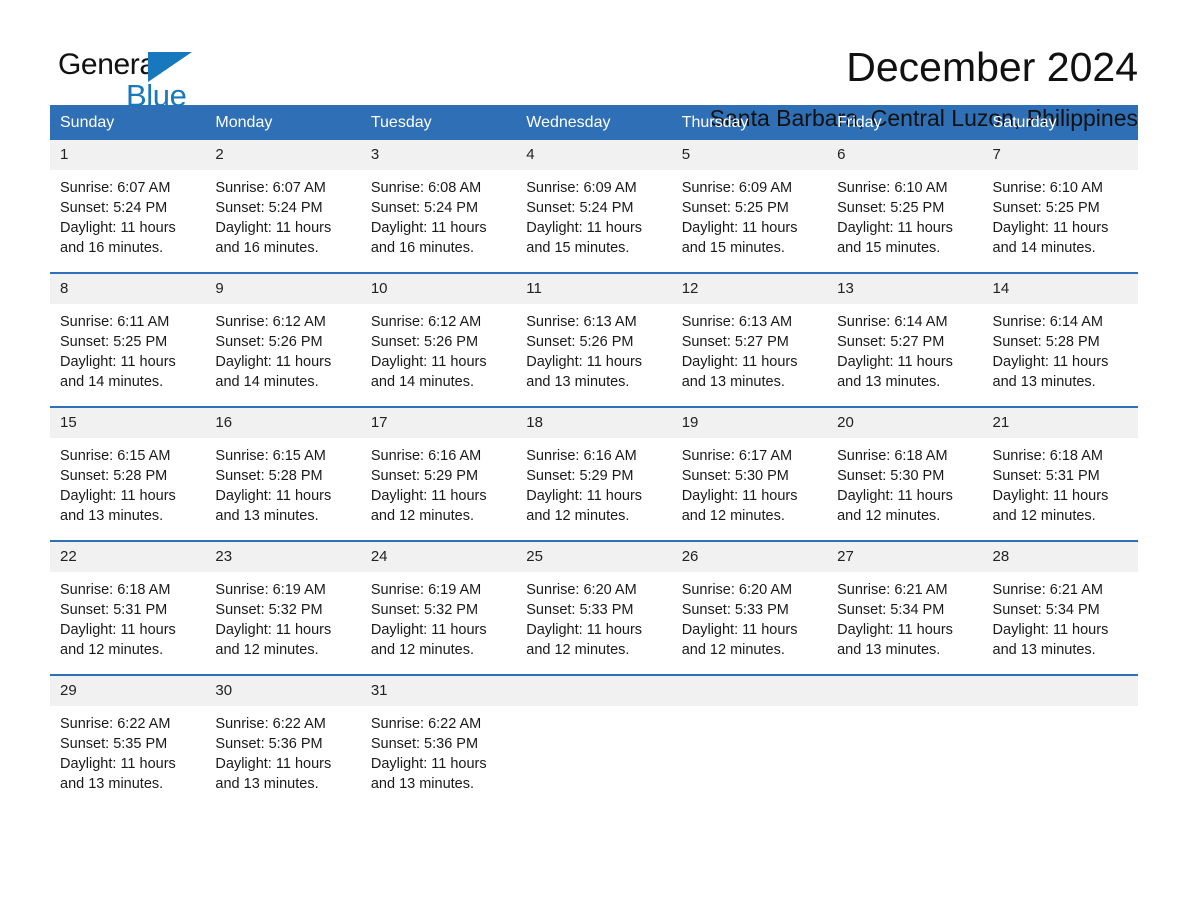 The width and height of the screenshot is (1188, 918). What do you see at coordinates (438, 423) in the screenshot?
I see `day-number: 17` at bounding box center [438, 423].